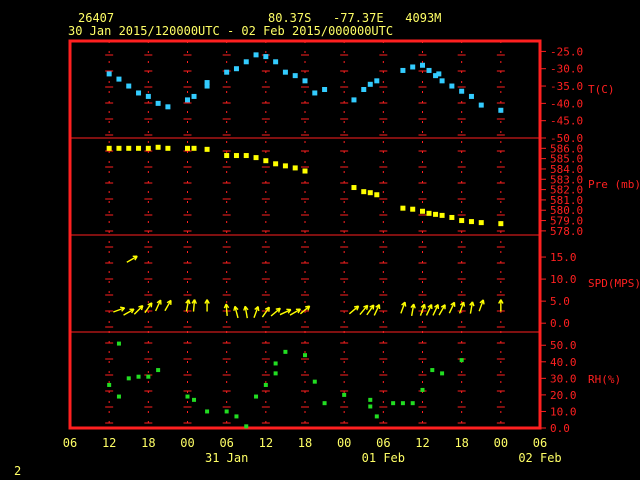 Image resolution: width=640 pixels, height=480 pixels. What do you see at coordinates (560, 428) in the screenshot?
I see `rh-tick-label: 0.0` at bounding box center [560, 428].